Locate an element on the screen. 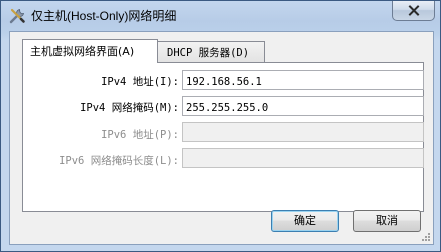 This screenshot has height=252, width=441. title-bar: 仅主机(Host-Only)网络明细 is located at coordinates (220, 15).